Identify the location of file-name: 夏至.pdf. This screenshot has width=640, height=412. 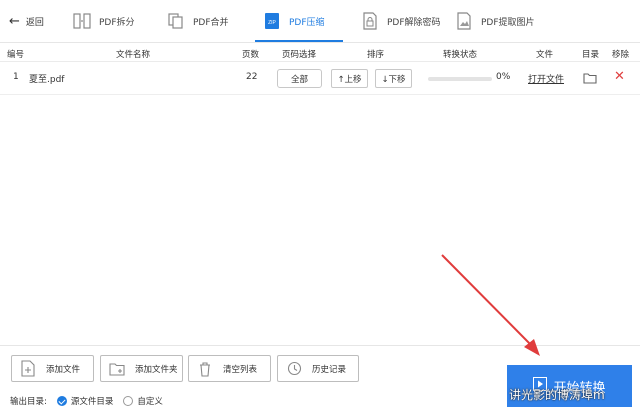
(47, 80).